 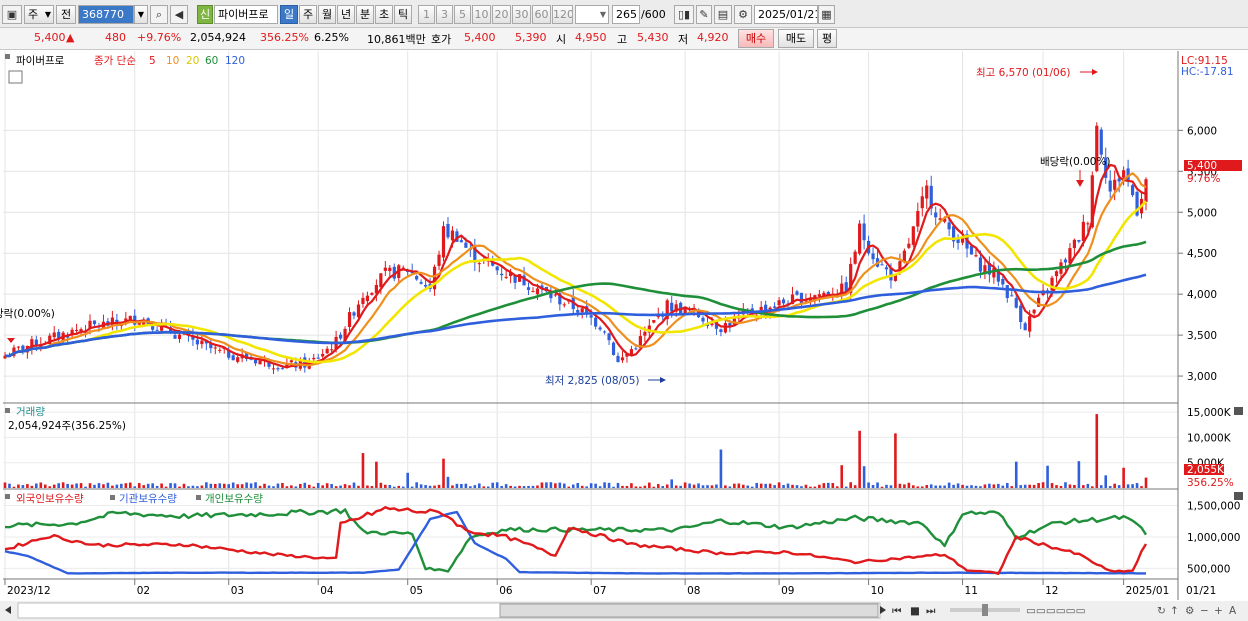 I want to click on candle-type-icon: ▯▮, so click(x=684, y=14).